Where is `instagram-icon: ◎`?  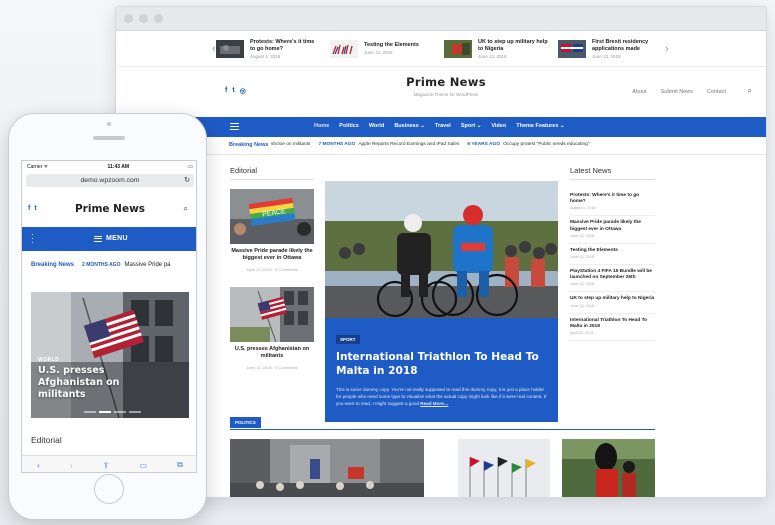
instagram-icon: ◎ is located at coordinates (243, 91).